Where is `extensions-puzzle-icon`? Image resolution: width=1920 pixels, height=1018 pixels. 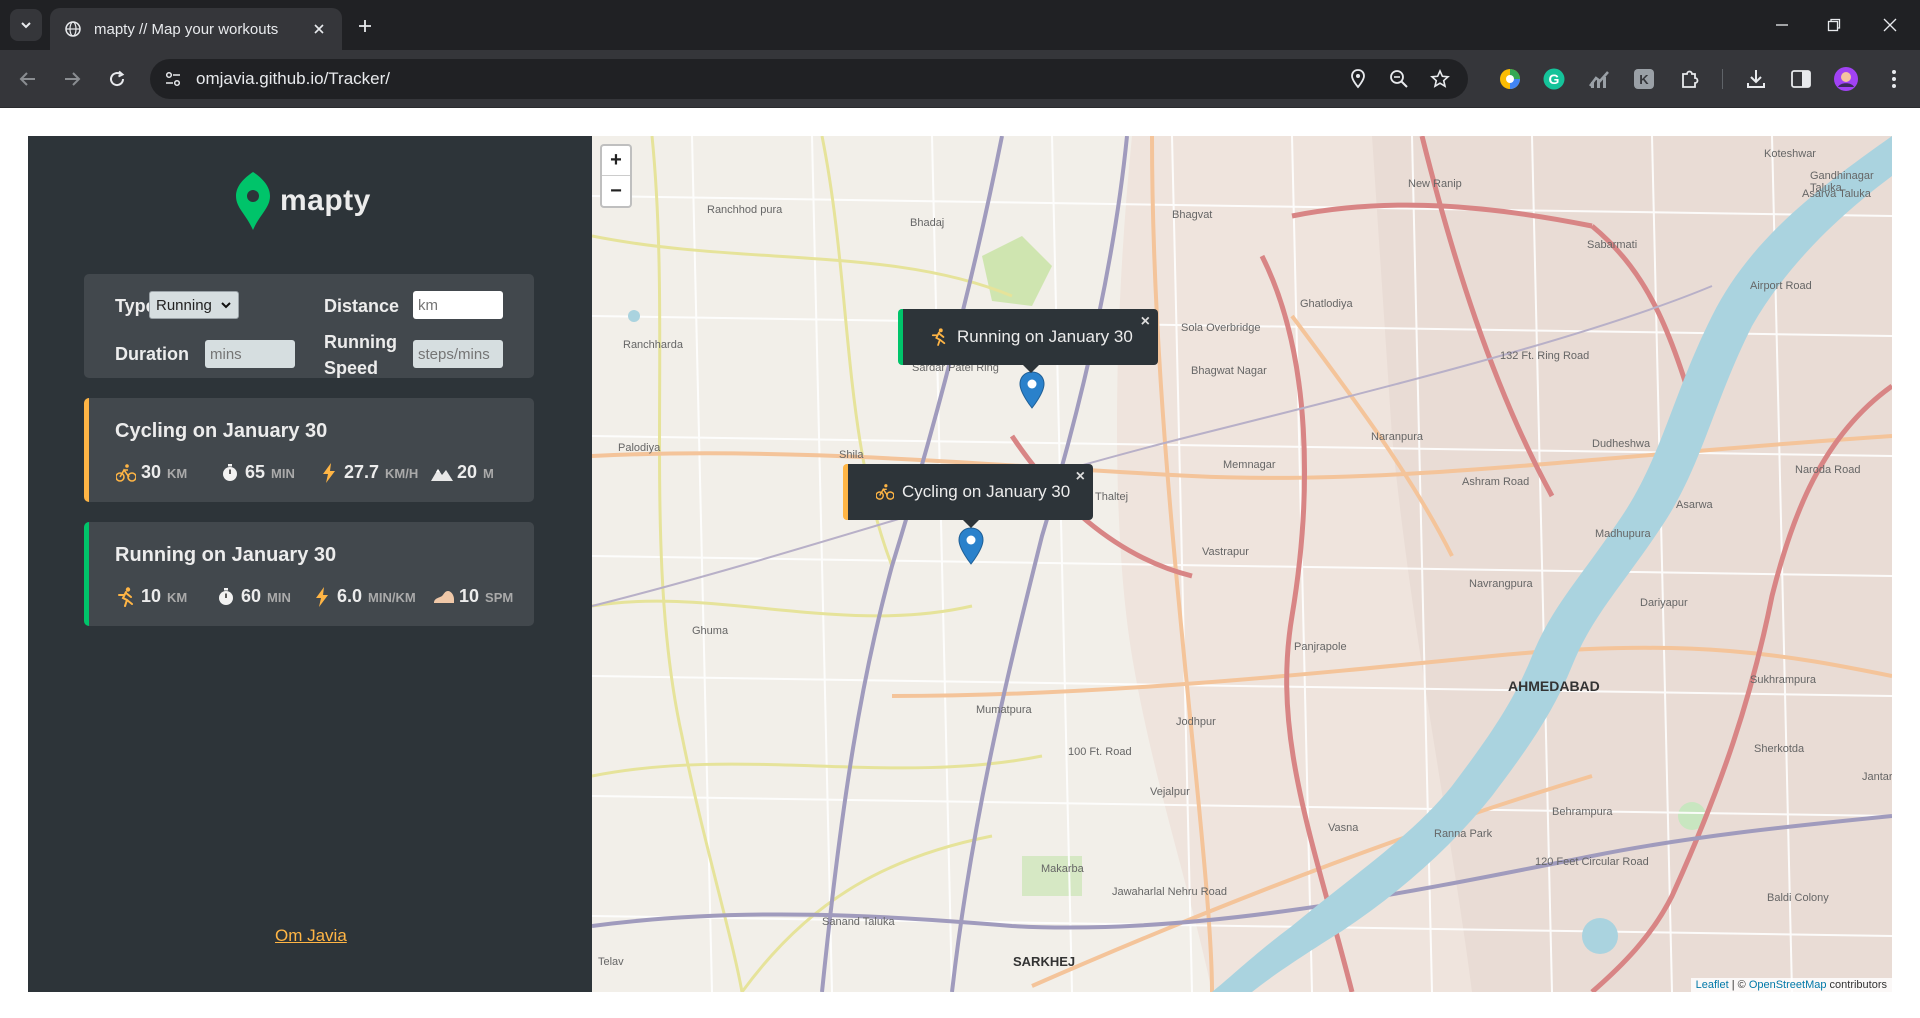
extensions-puzzle-icon is located at coordinates (1690, 79).